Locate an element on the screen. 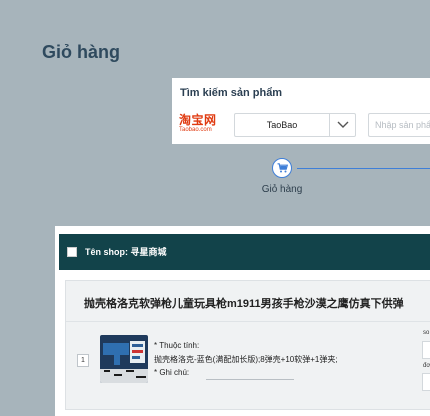 The height and width of the screenshot is (416, 430). taobao-logo: 淘宝网 Taobao.com is located at coordinates (203, 125).